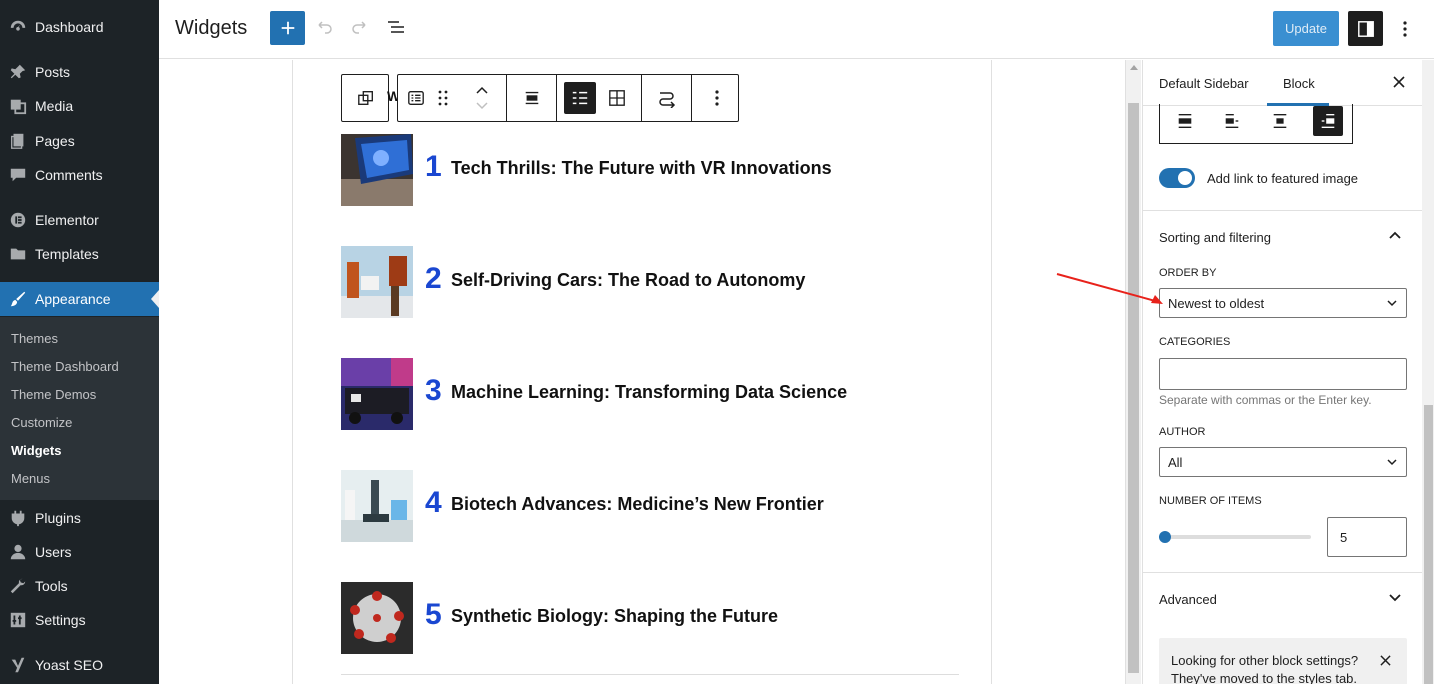 The image size is (1434, 684). What do you see at coordinates (30, 478) in the screenshot?
I see `submenu-menus: Menus` at bounding box center [30, 478].